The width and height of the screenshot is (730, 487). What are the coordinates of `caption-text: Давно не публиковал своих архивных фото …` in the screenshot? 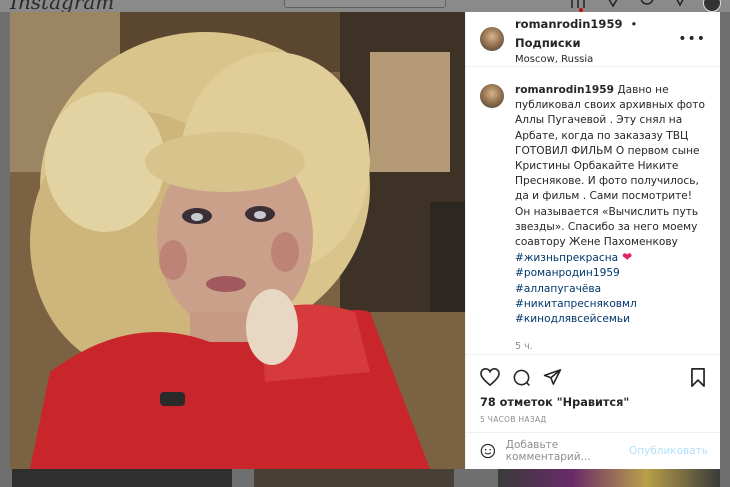 It's located at (610, 166).